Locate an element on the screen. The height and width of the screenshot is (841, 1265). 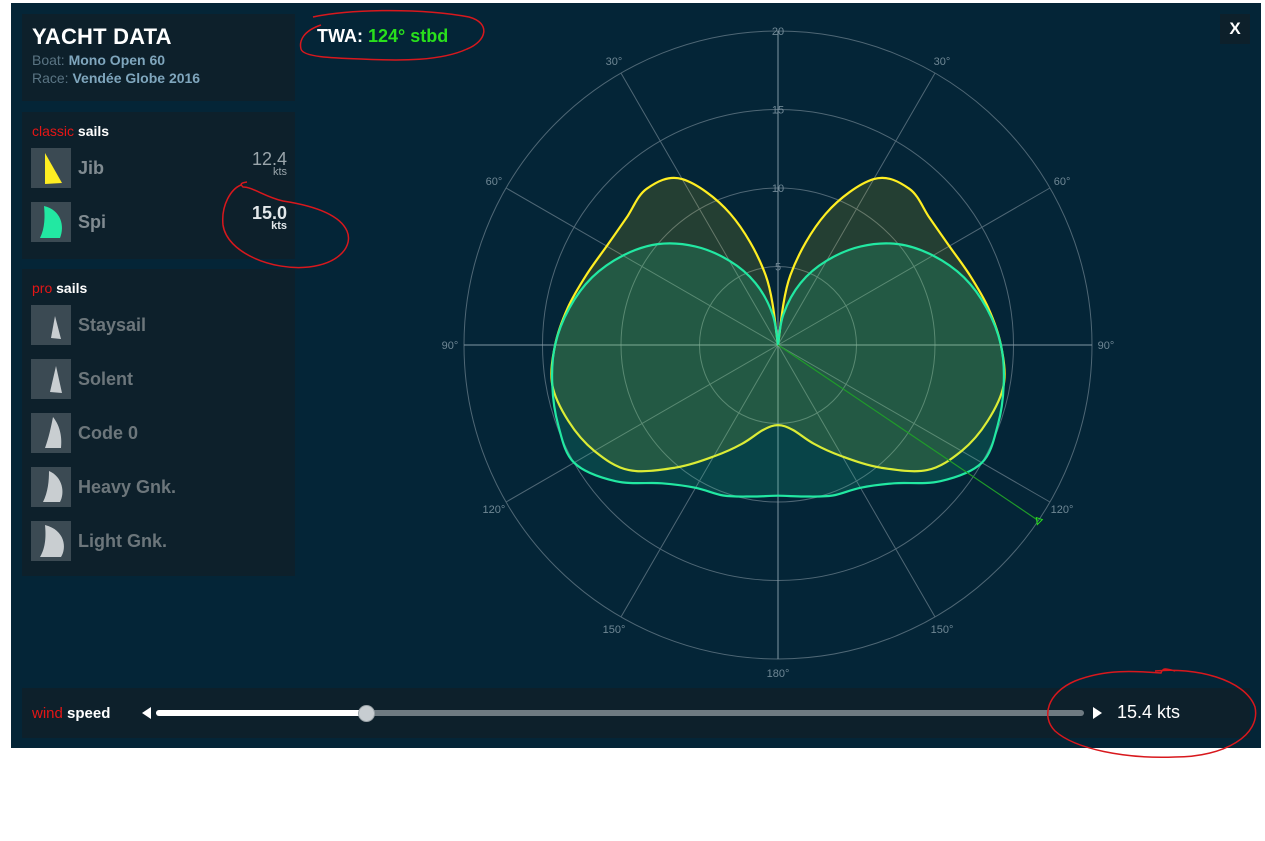
pro-sails-heading: pro sails is located at coordinates (59, 288).